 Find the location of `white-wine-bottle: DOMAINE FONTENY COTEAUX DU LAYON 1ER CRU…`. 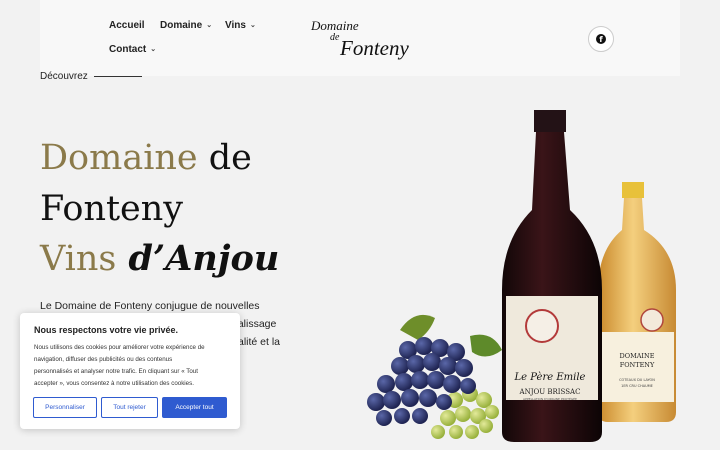

white-wine-bottle: DOMAINE FONTENY COTEAUX DU LAYON 1ER CRU… is located at coordinates (637, 302).